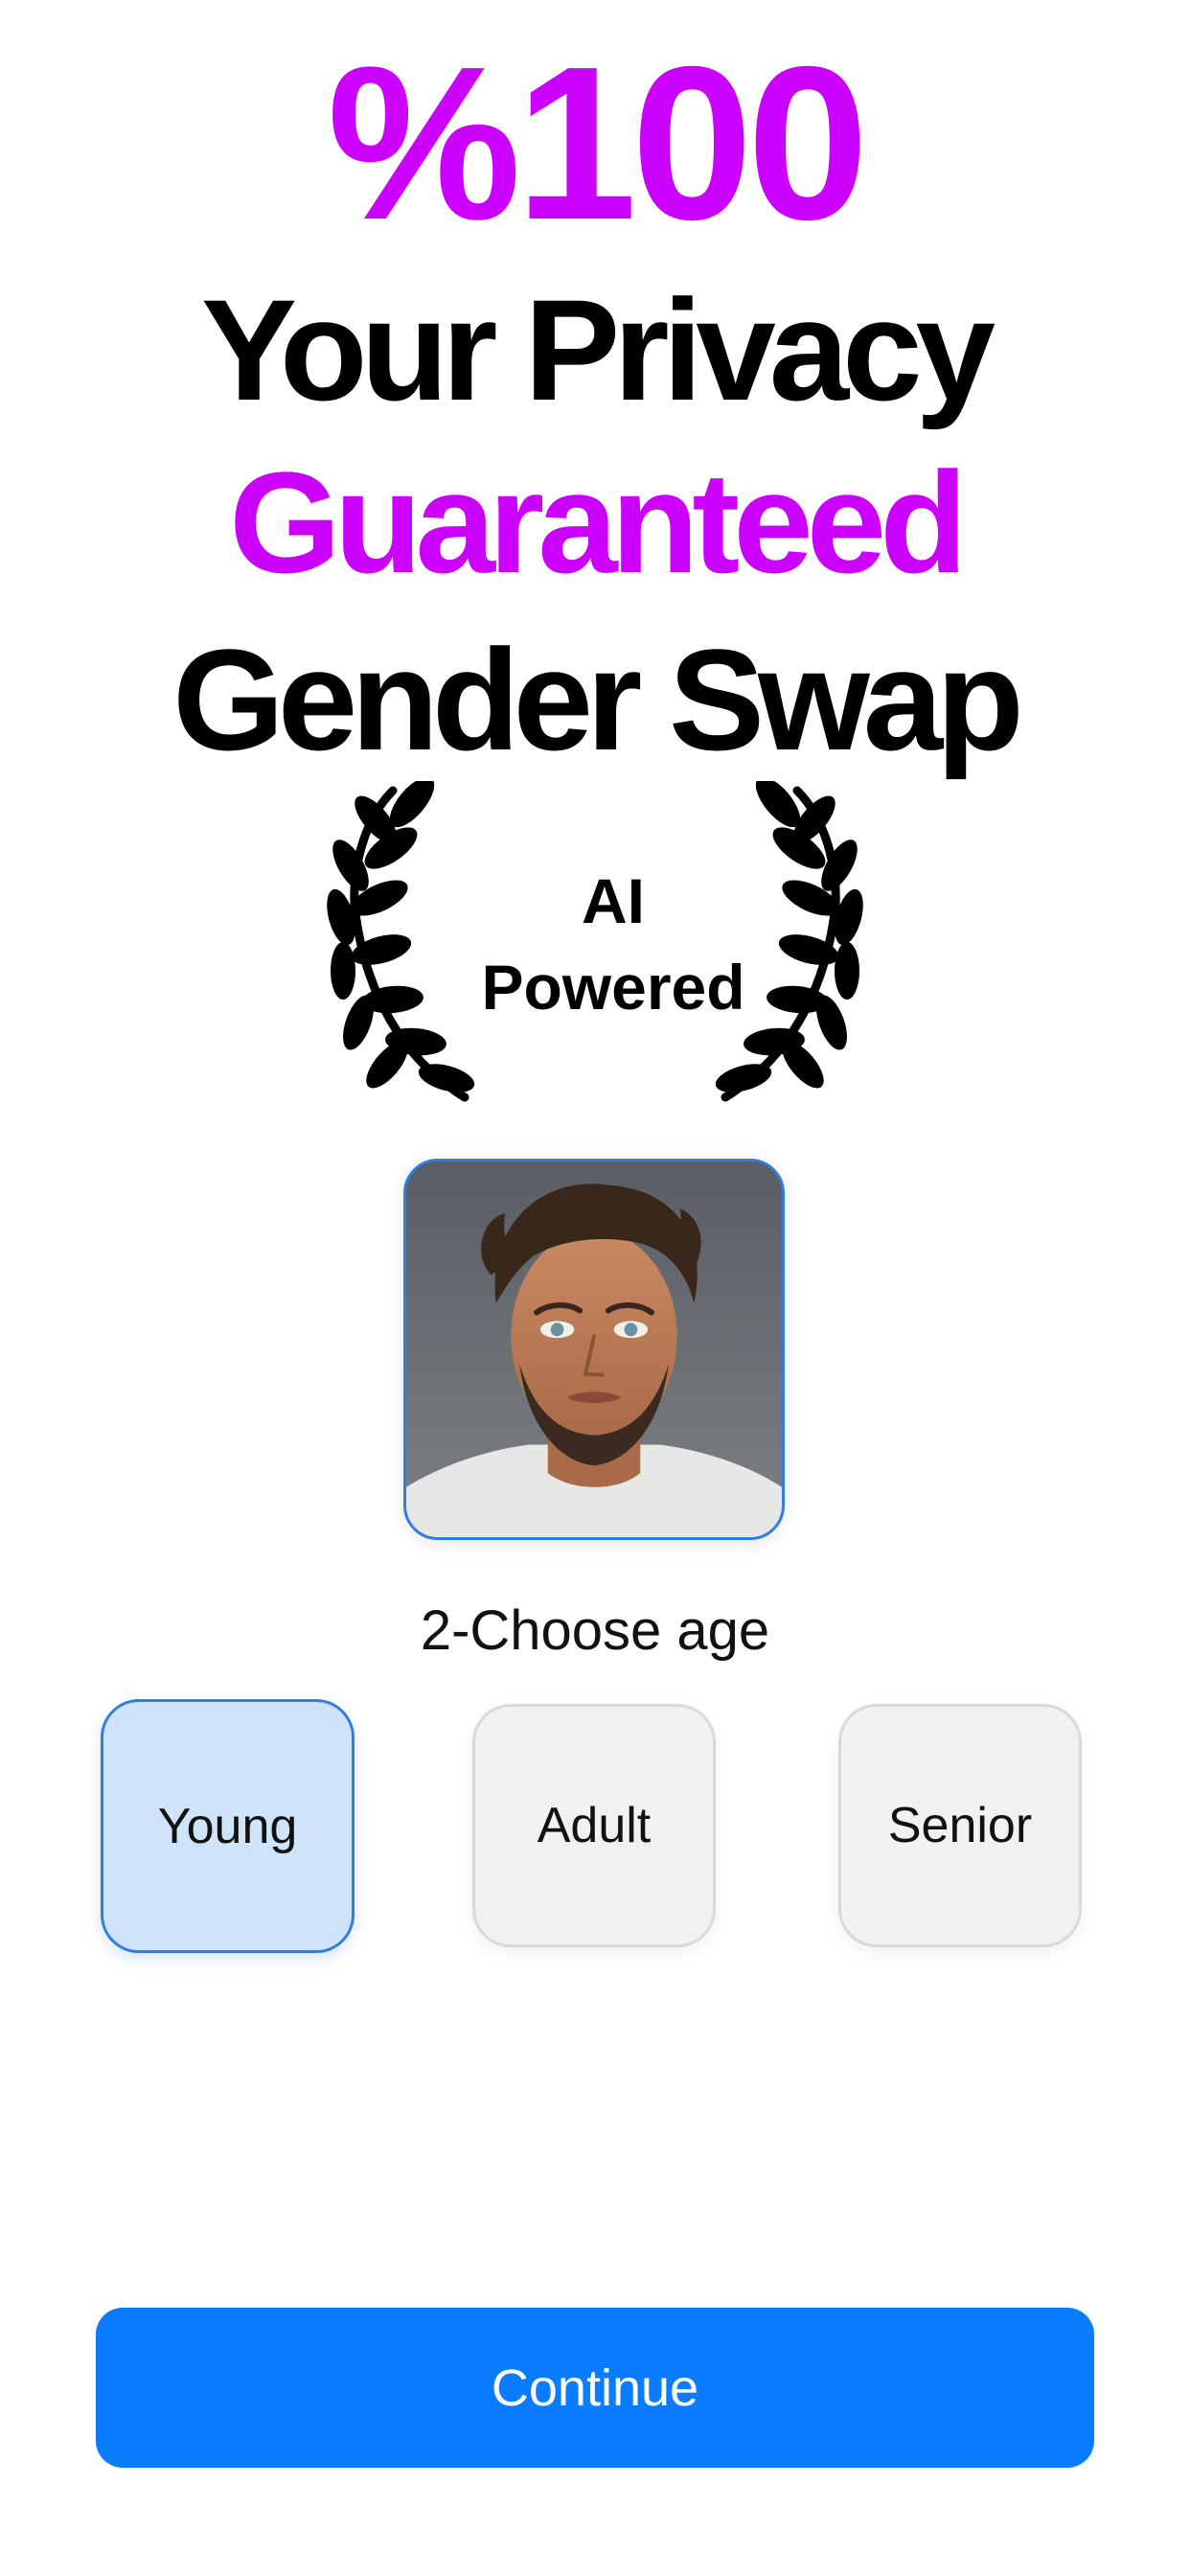 This screenshot has height=2576, width=1190. Describe the element at coordinates (614, 900) in the screenshot. I see `badge-line-ai: AI` at that location.